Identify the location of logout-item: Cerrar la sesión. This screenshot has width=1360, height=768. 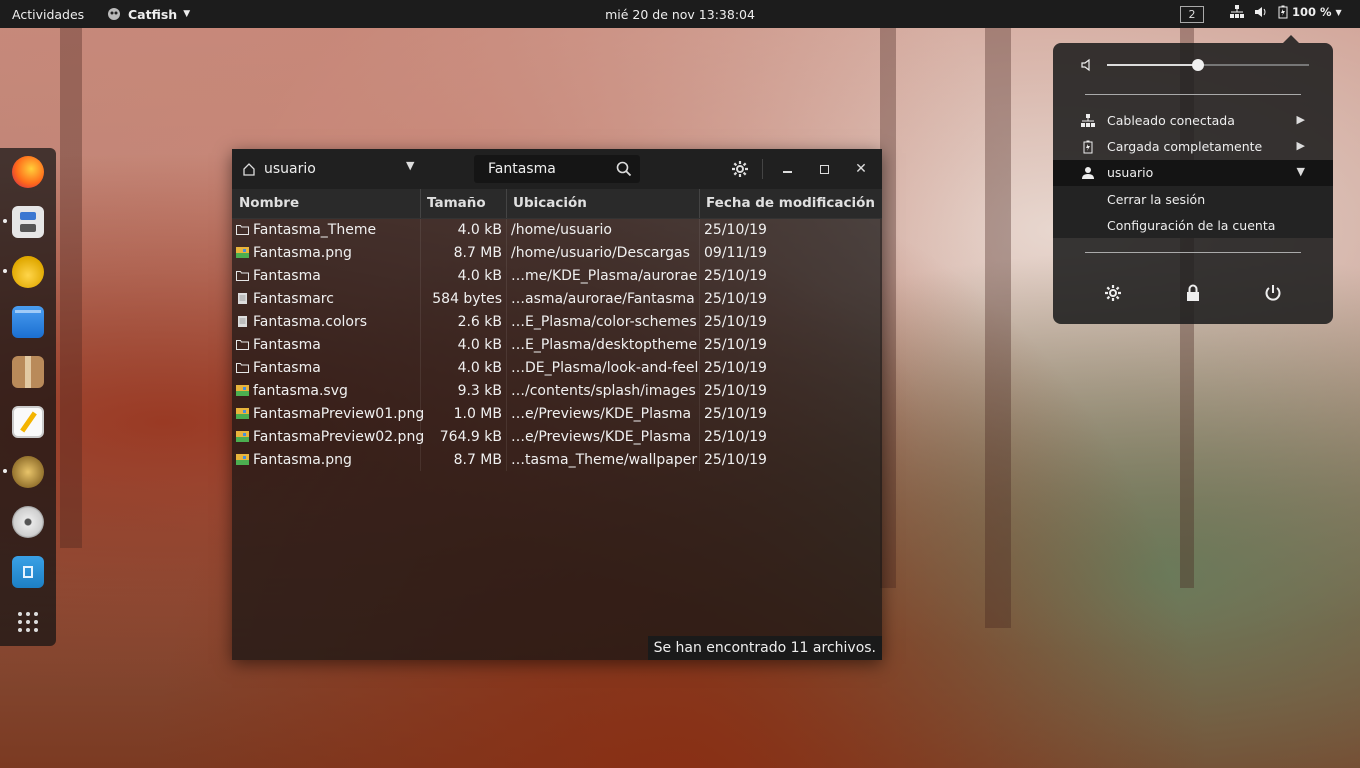
(1156, 199).